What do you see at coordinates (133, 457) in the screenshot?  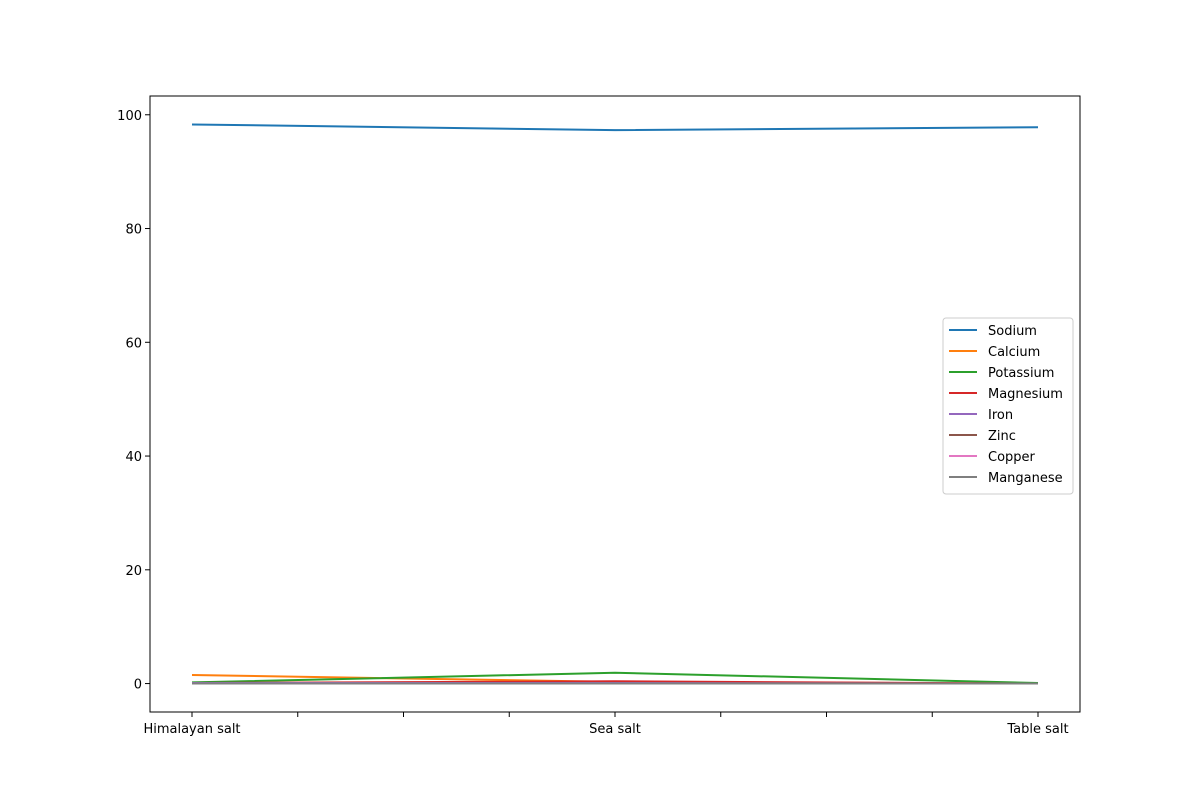 I see `y-tick-label: 40` at bounding box center [133, 457].